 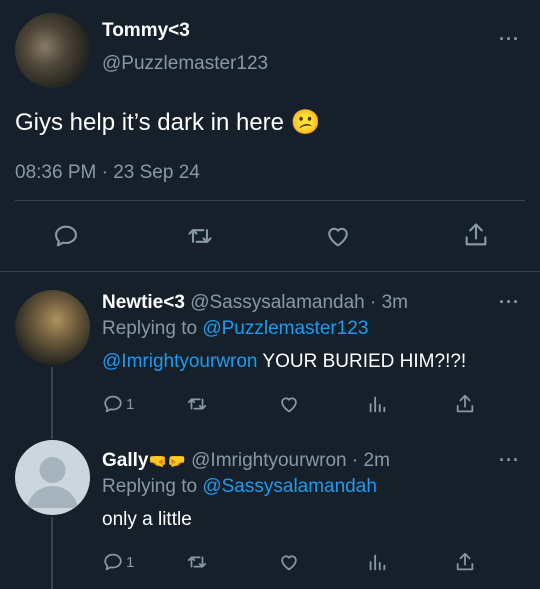 What do you see at coordinates (290, 460) in the screenshot?
I see `handle-and-time: @Imrightyourwron · 2m` at bounding box center [290, 460].